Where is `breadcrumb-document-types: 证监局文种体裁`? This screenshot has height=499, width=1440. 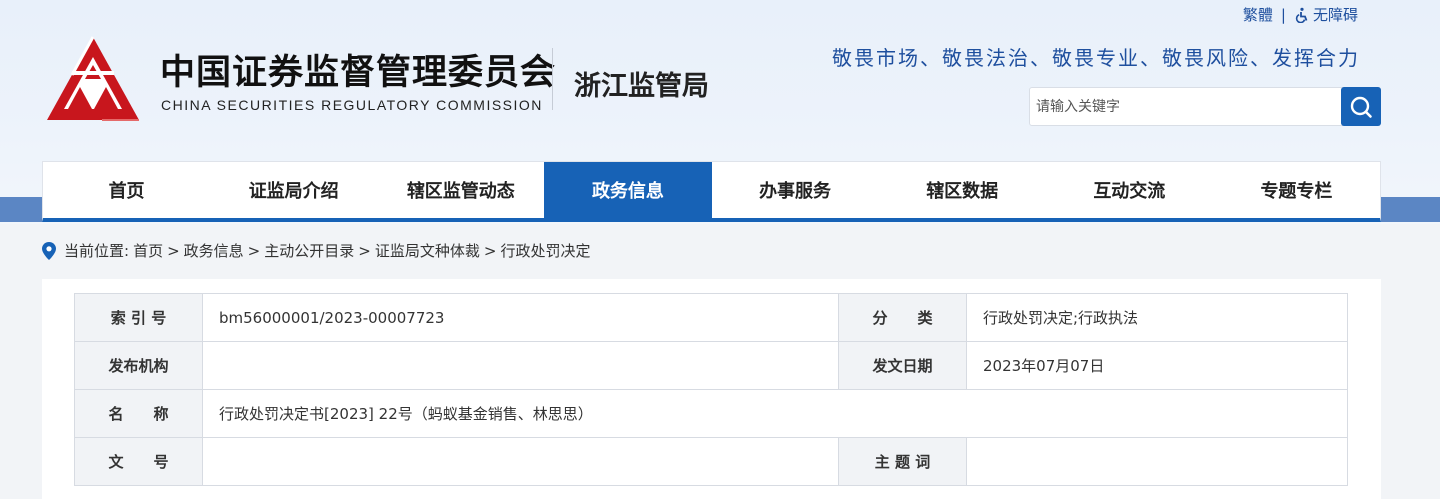
breadcrumb-document-types: 证监局文种体裁 is located at coordinates (427, 250).